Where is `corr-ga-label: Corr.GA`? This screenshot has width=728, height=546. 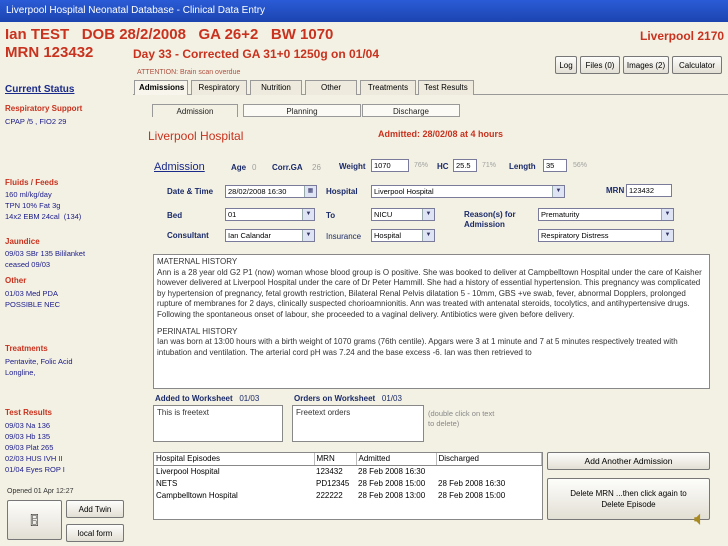
corr-ga-label: Corr.GA is located at coordinates (287, 167).